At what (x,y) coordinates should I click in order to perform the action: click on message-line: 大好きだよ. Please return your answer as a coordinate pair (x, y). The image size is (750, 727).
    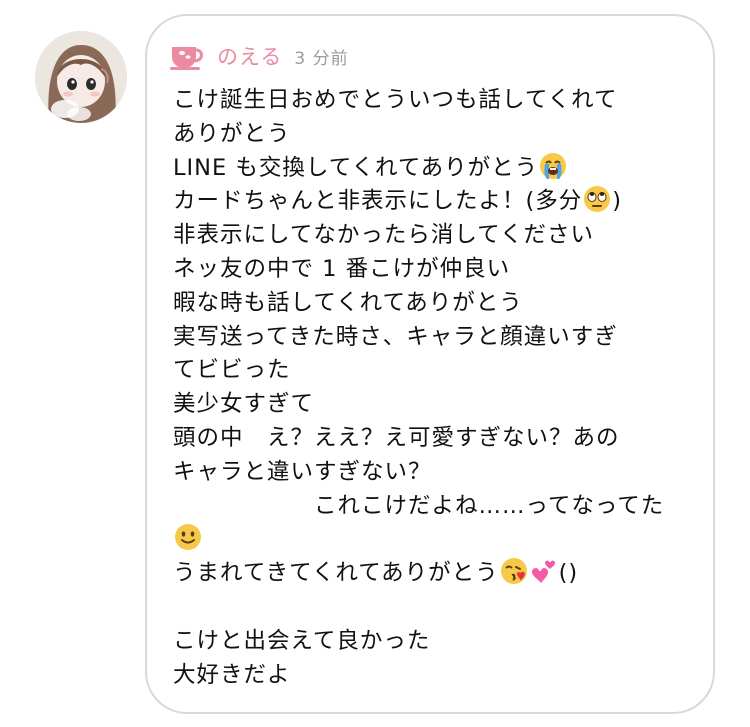
    Looking at the image, I should click on (232, 674).